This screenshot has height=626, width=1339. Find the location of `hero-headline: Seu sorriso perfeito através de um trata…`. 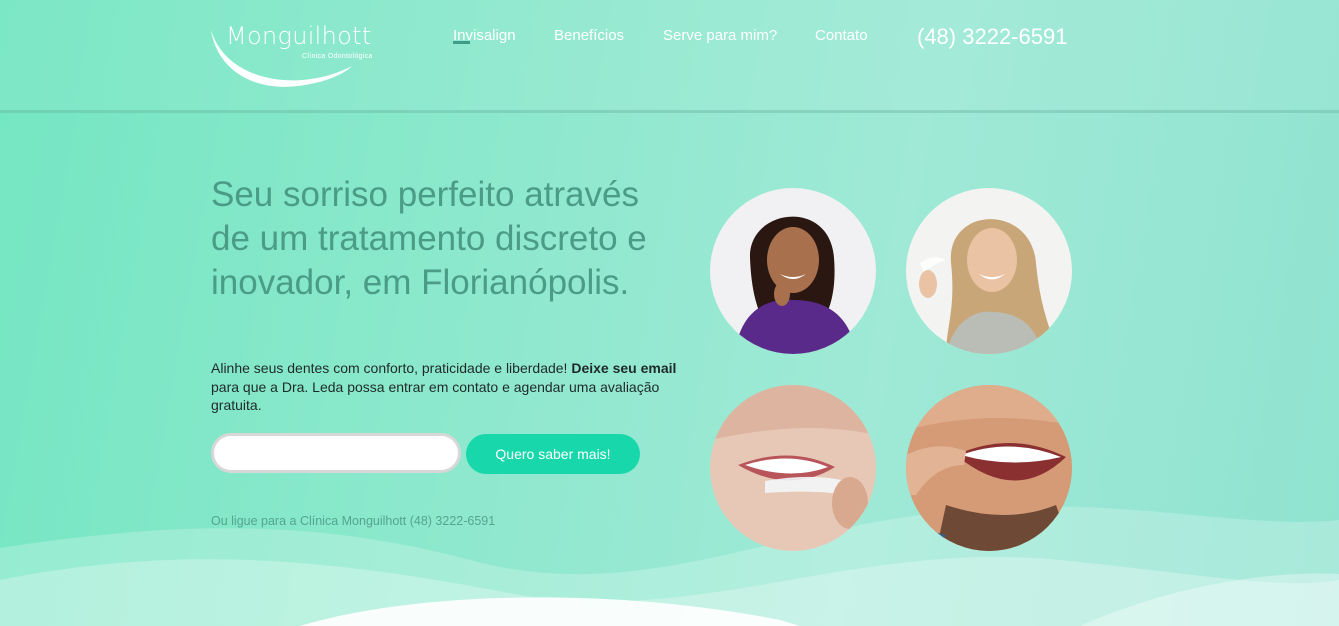

hero-headline: Seu sorriso perfeito através de um trata… is located at coordinates (429, 238).